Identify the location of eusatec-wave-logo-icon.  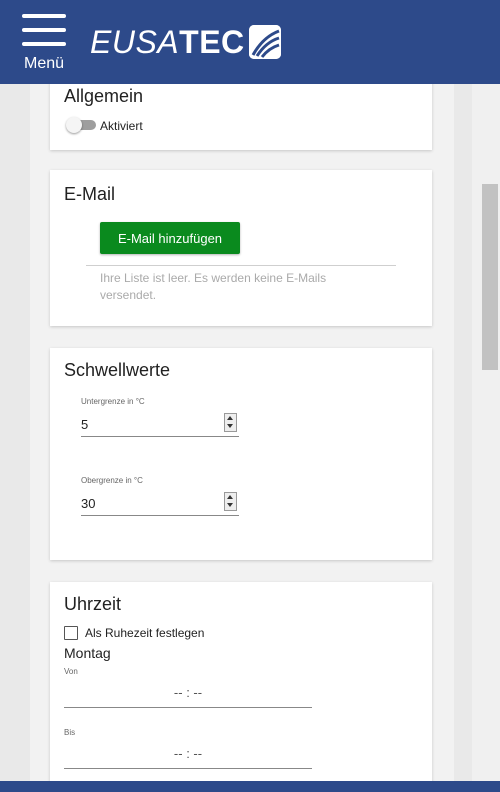
(264, 42).